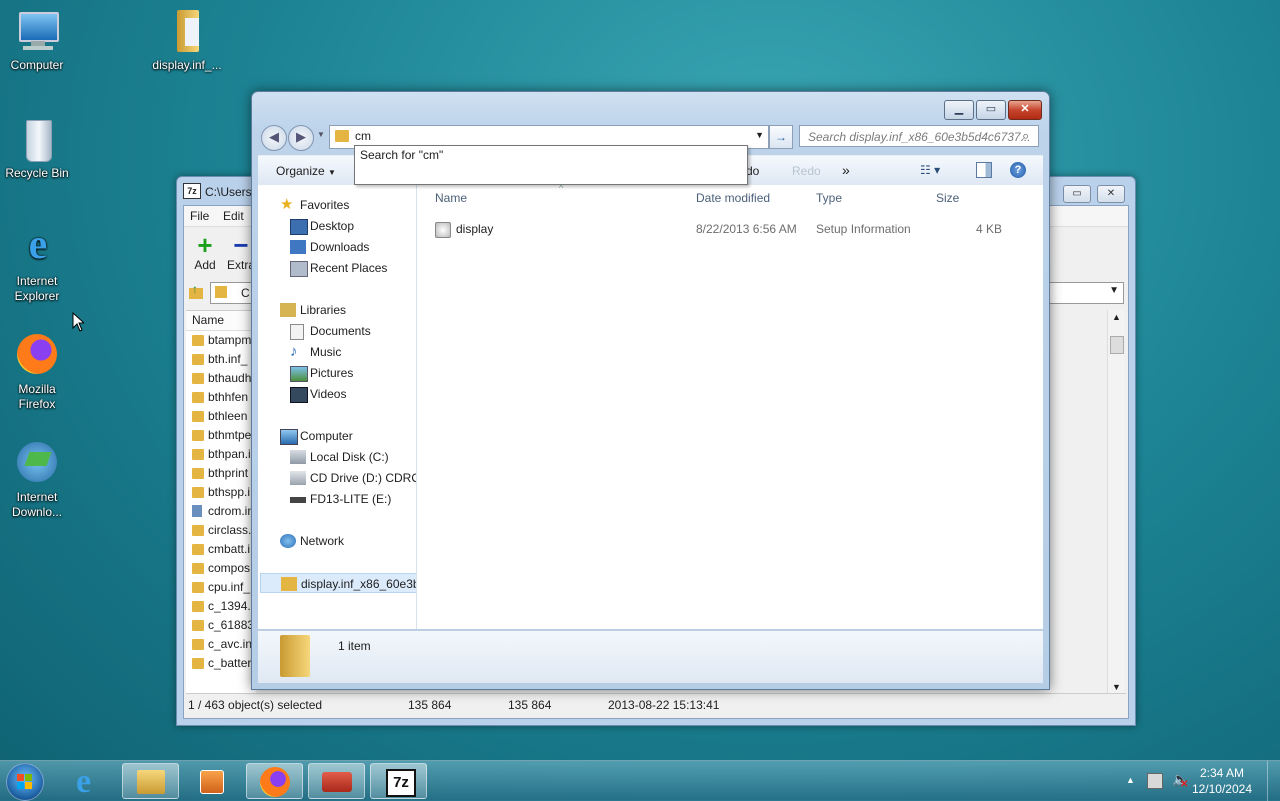 This screenshot has height=801, width=1280. Describe the element at coordinates (233, 216) in the screenshot. I see `menu-edit: Edit` at that location.